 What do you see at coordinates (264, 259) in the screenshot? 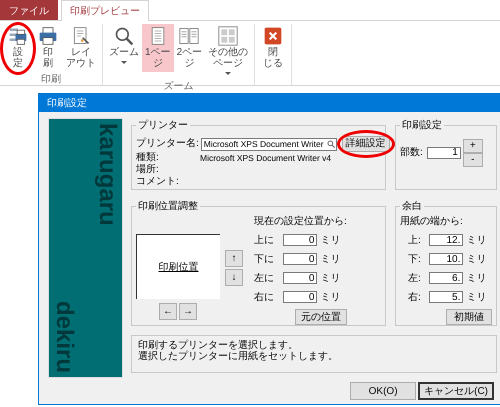
I see `label: 下に` at bounding box center [264, 259].